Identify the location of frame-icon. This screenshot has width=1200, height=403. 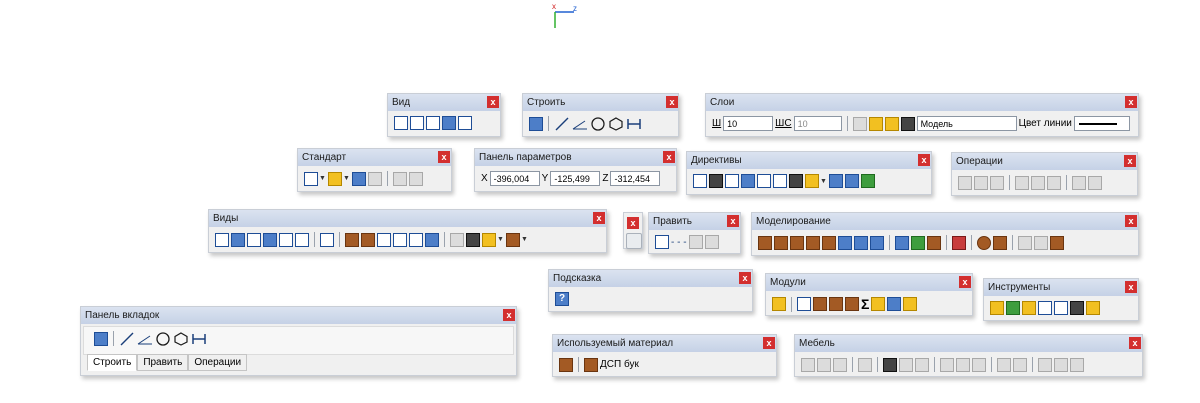
(845, 242).